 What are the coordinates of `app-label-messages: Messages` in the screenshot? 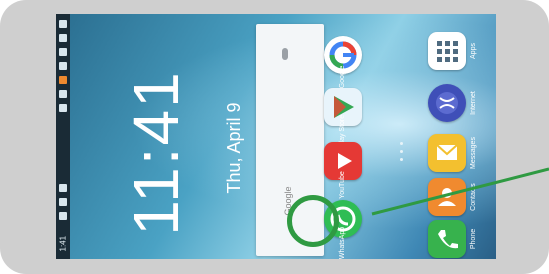 It's located at (473, 153).